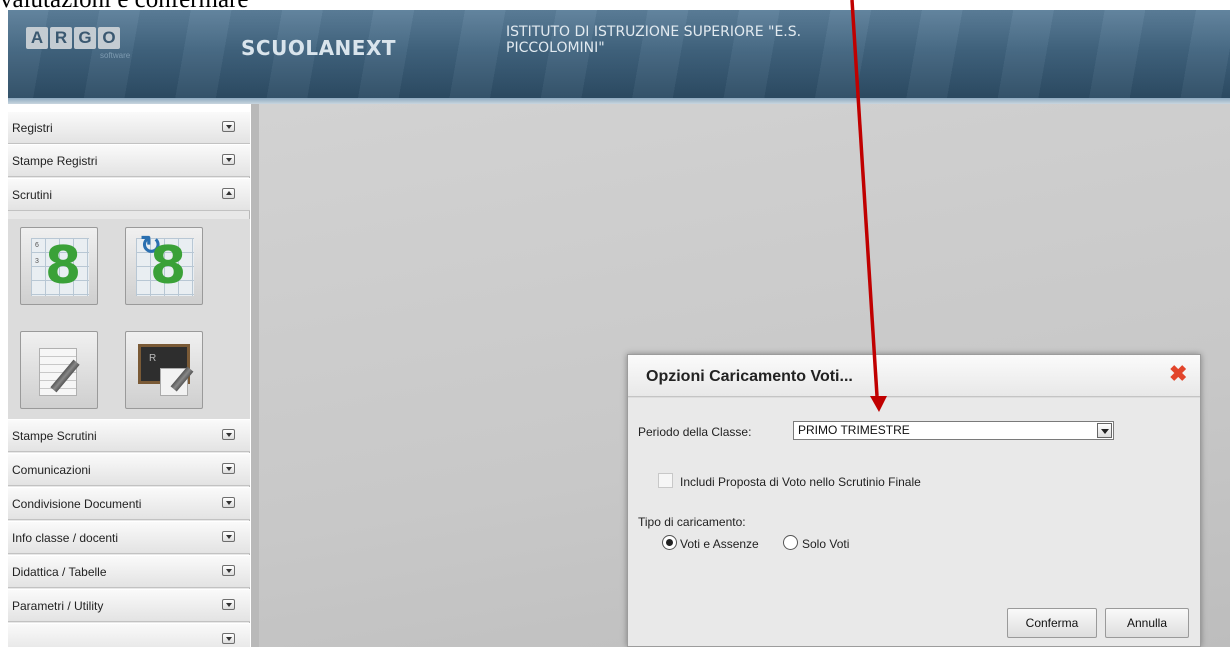 The image size is (1230, 647). What do you see at coordinates (129, 127) in the screenshot?
I see `sidebar-item-registri: Registri` at bounding box center [129, 127].